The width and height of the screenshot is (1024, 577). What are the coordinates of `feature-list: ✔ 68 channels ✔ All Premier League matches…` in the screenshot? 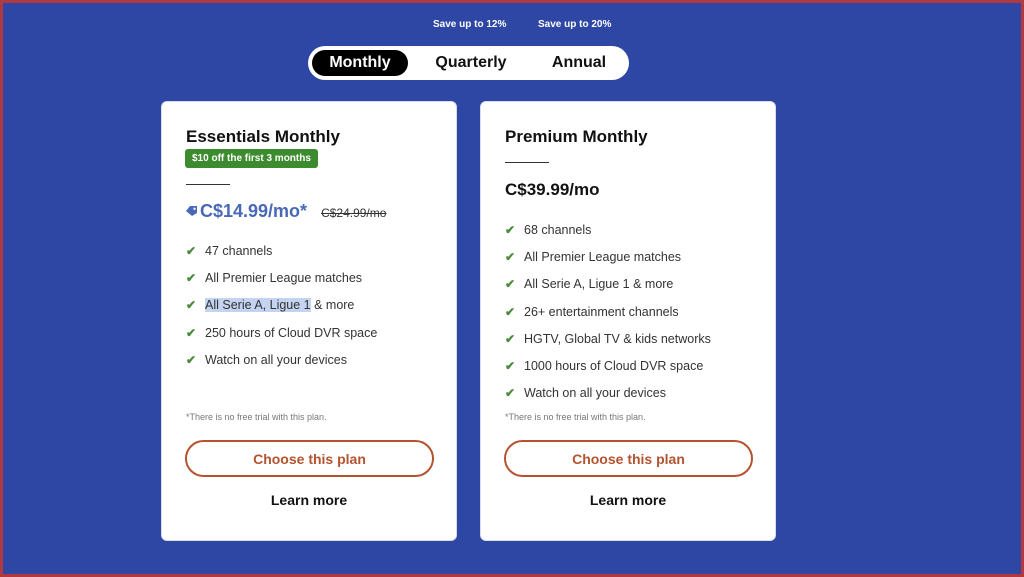 It's located at (608, 311).